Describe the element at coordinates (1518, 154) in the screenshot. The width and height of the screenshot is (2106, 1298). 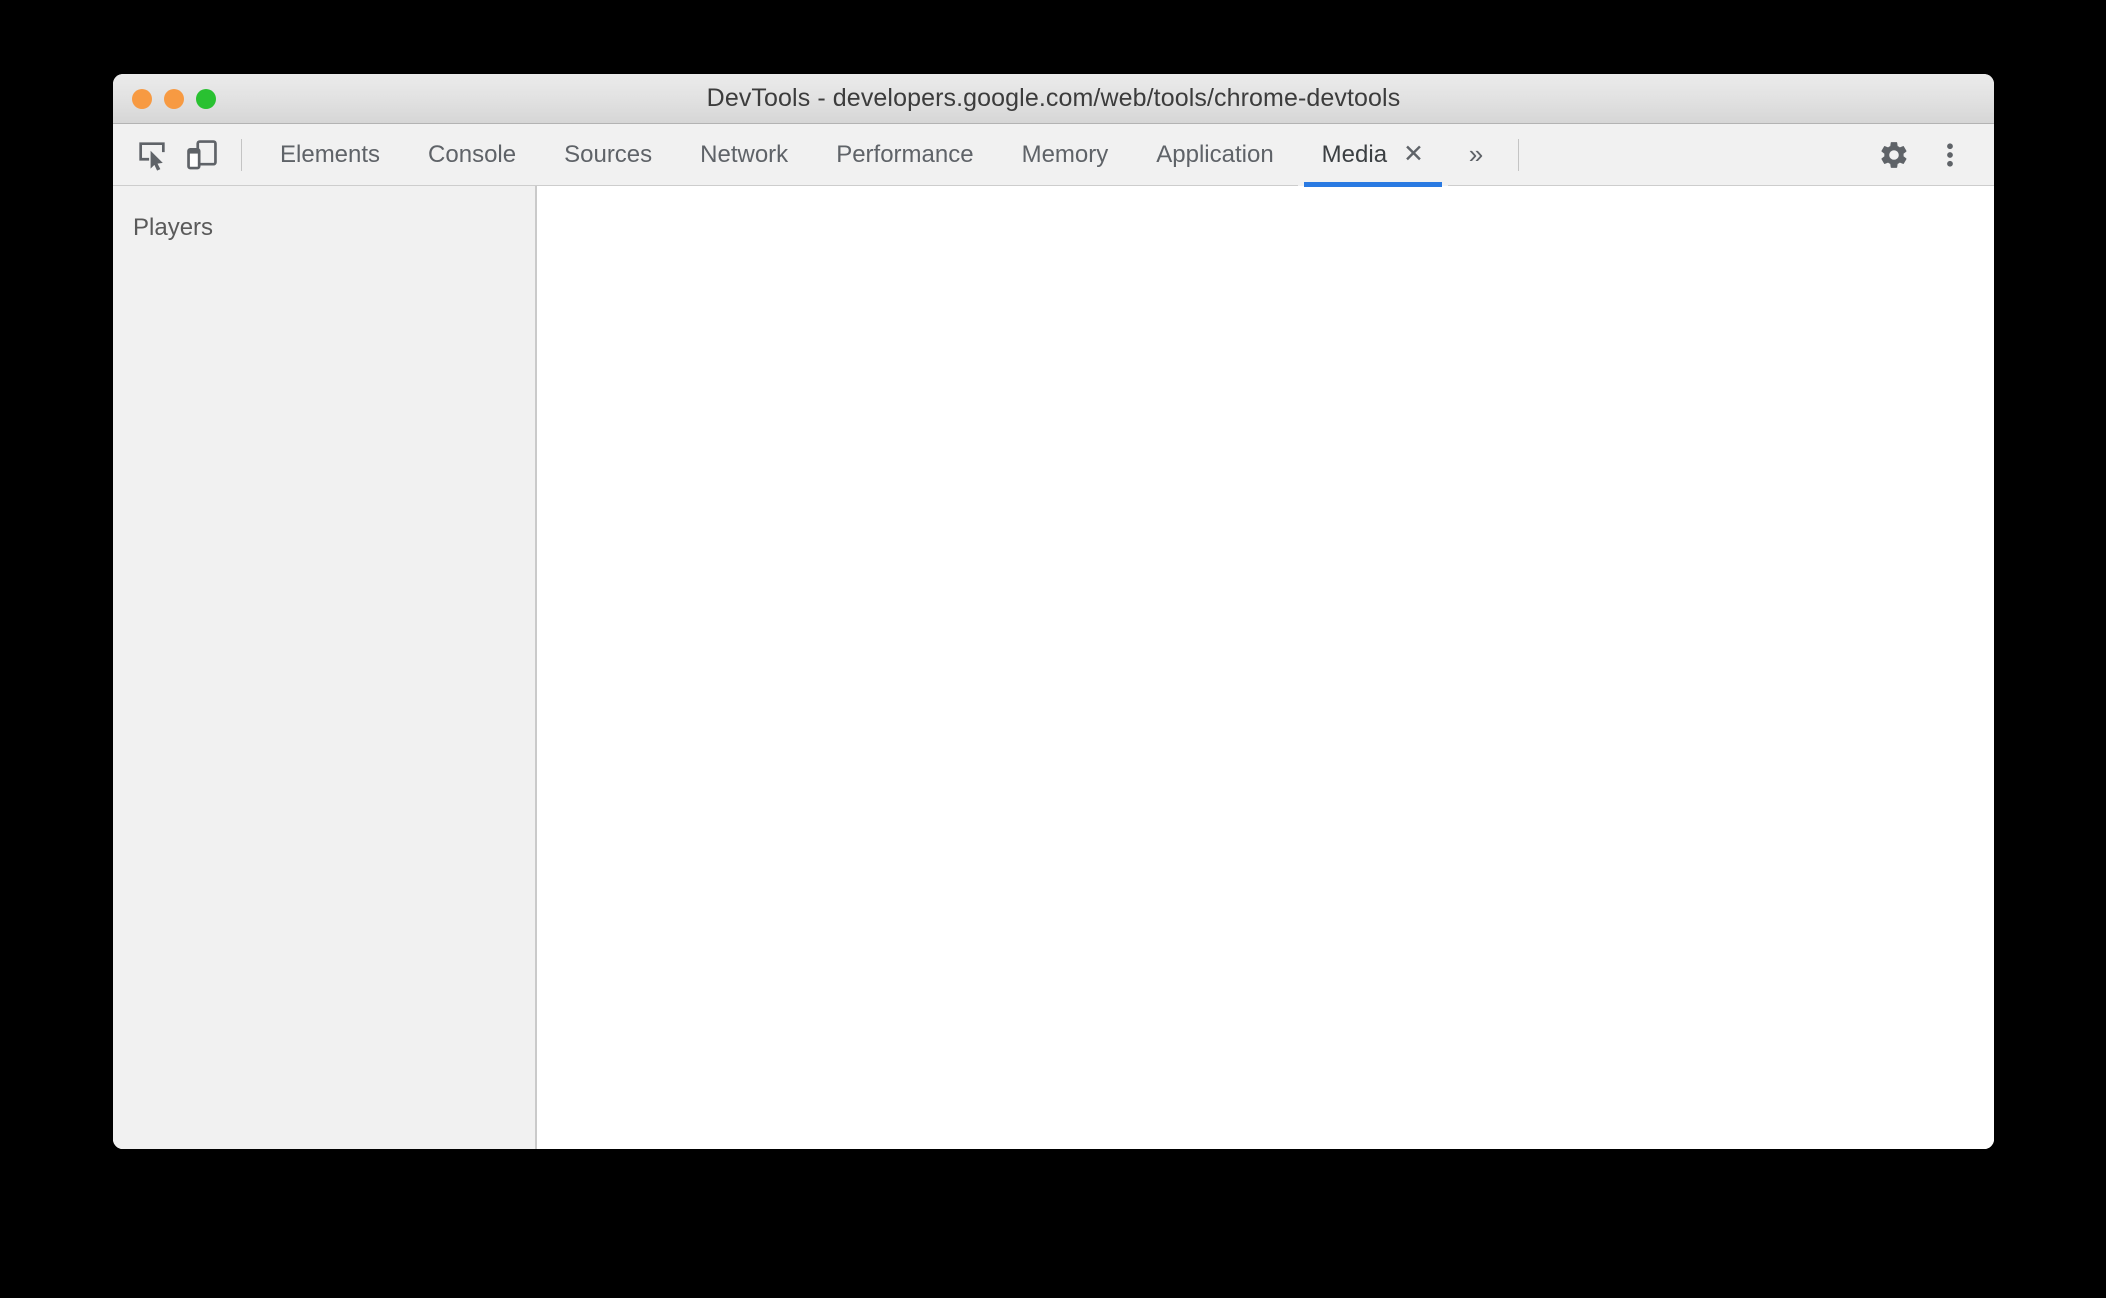
I see `toolbar-divider-right` at that location.